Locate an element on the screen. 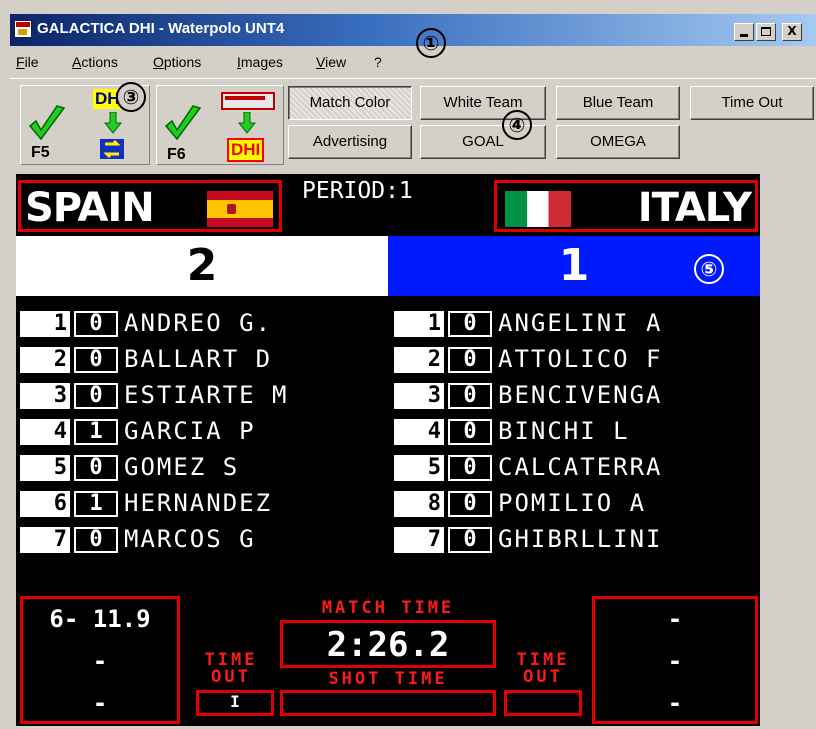 The width and height of the screenshot is (816, 729). home-penalty-1: 6- 11.9 is located at coordinates (100, 619).